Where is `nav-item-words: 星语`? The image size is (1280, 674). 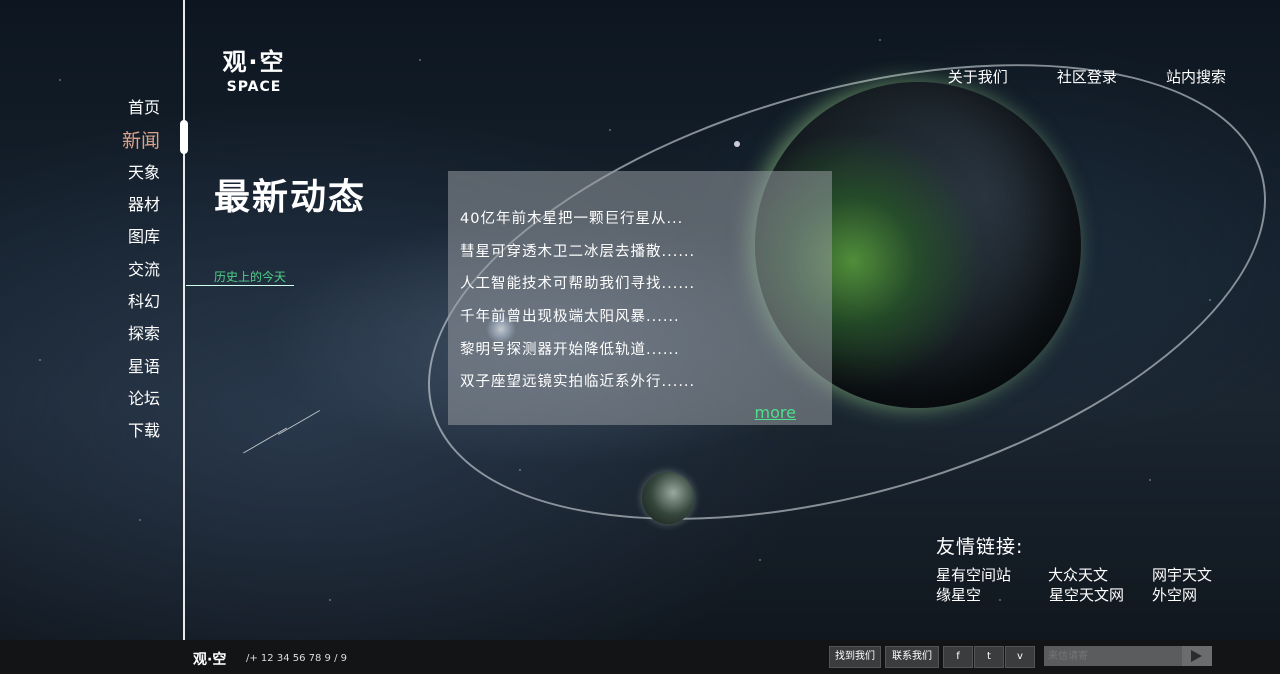
nav-item-words: 星语 is located at coordinates (144, 365).